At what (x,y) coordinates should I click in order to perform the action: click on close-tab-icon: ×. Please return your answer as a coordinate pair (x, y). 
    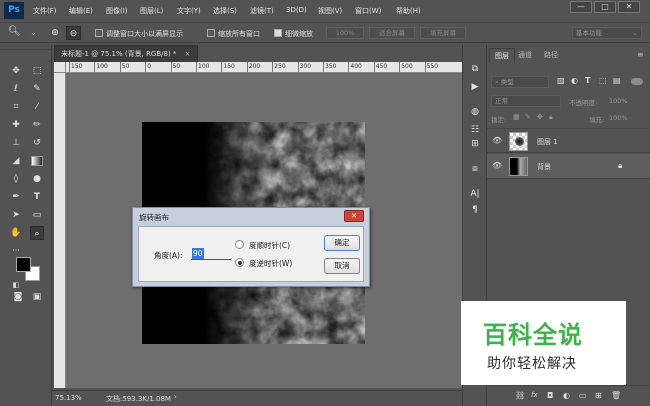
    Looking at the image, I should click on (188, 54).